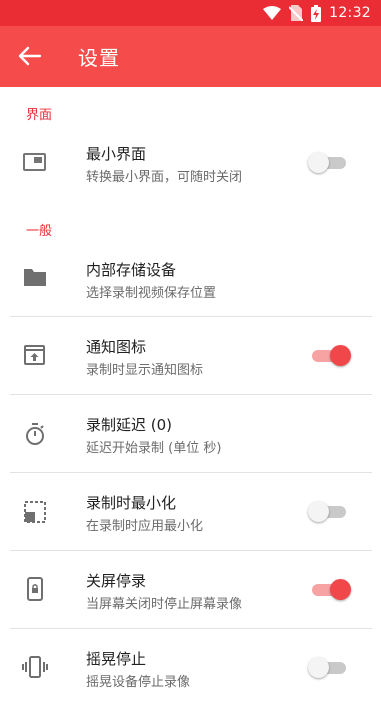 The height and width of the screenshot is (707, 381). I want to click on lock-phone-icon, so click(35, 589).